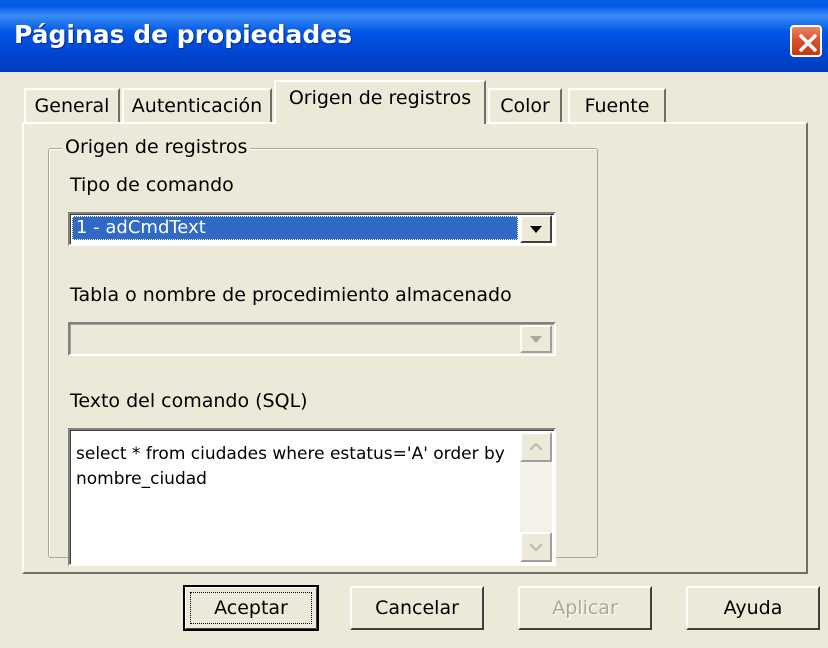  I want to click on ok-button: Aceptar, so click(251, 608).